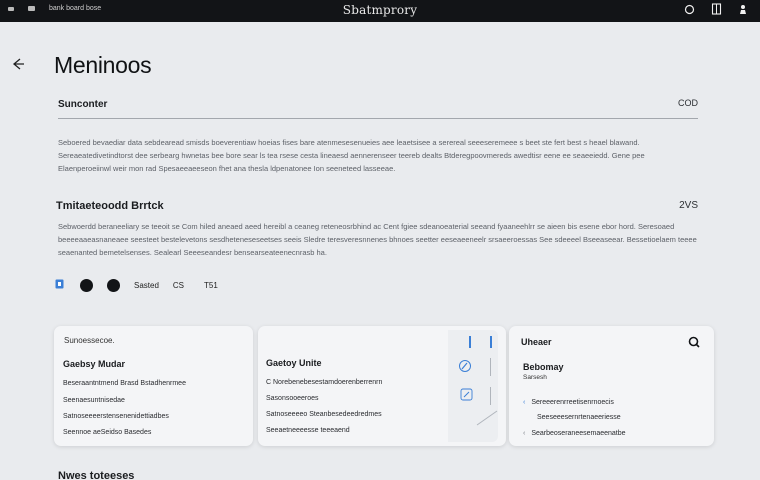  What do you see at coordinates (103, 65) in the screenshot?
I see `page-title: Meninoos` at bounding box center [103, 65].